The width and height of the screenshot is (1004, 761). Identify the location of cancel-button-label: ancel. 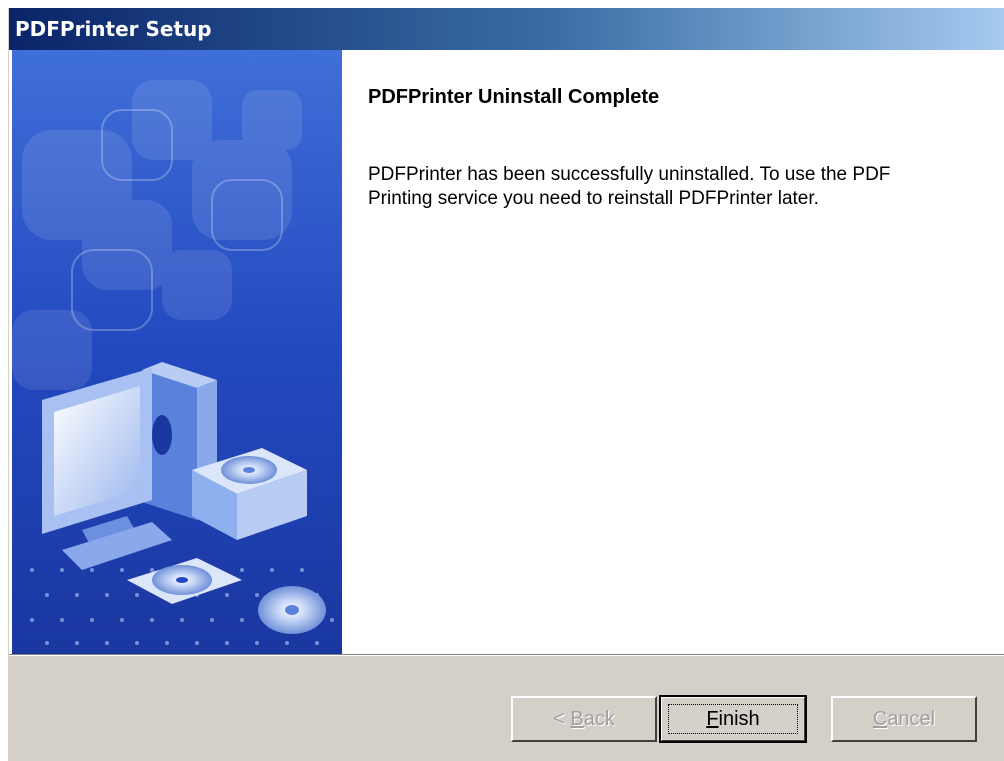
(911, 718).